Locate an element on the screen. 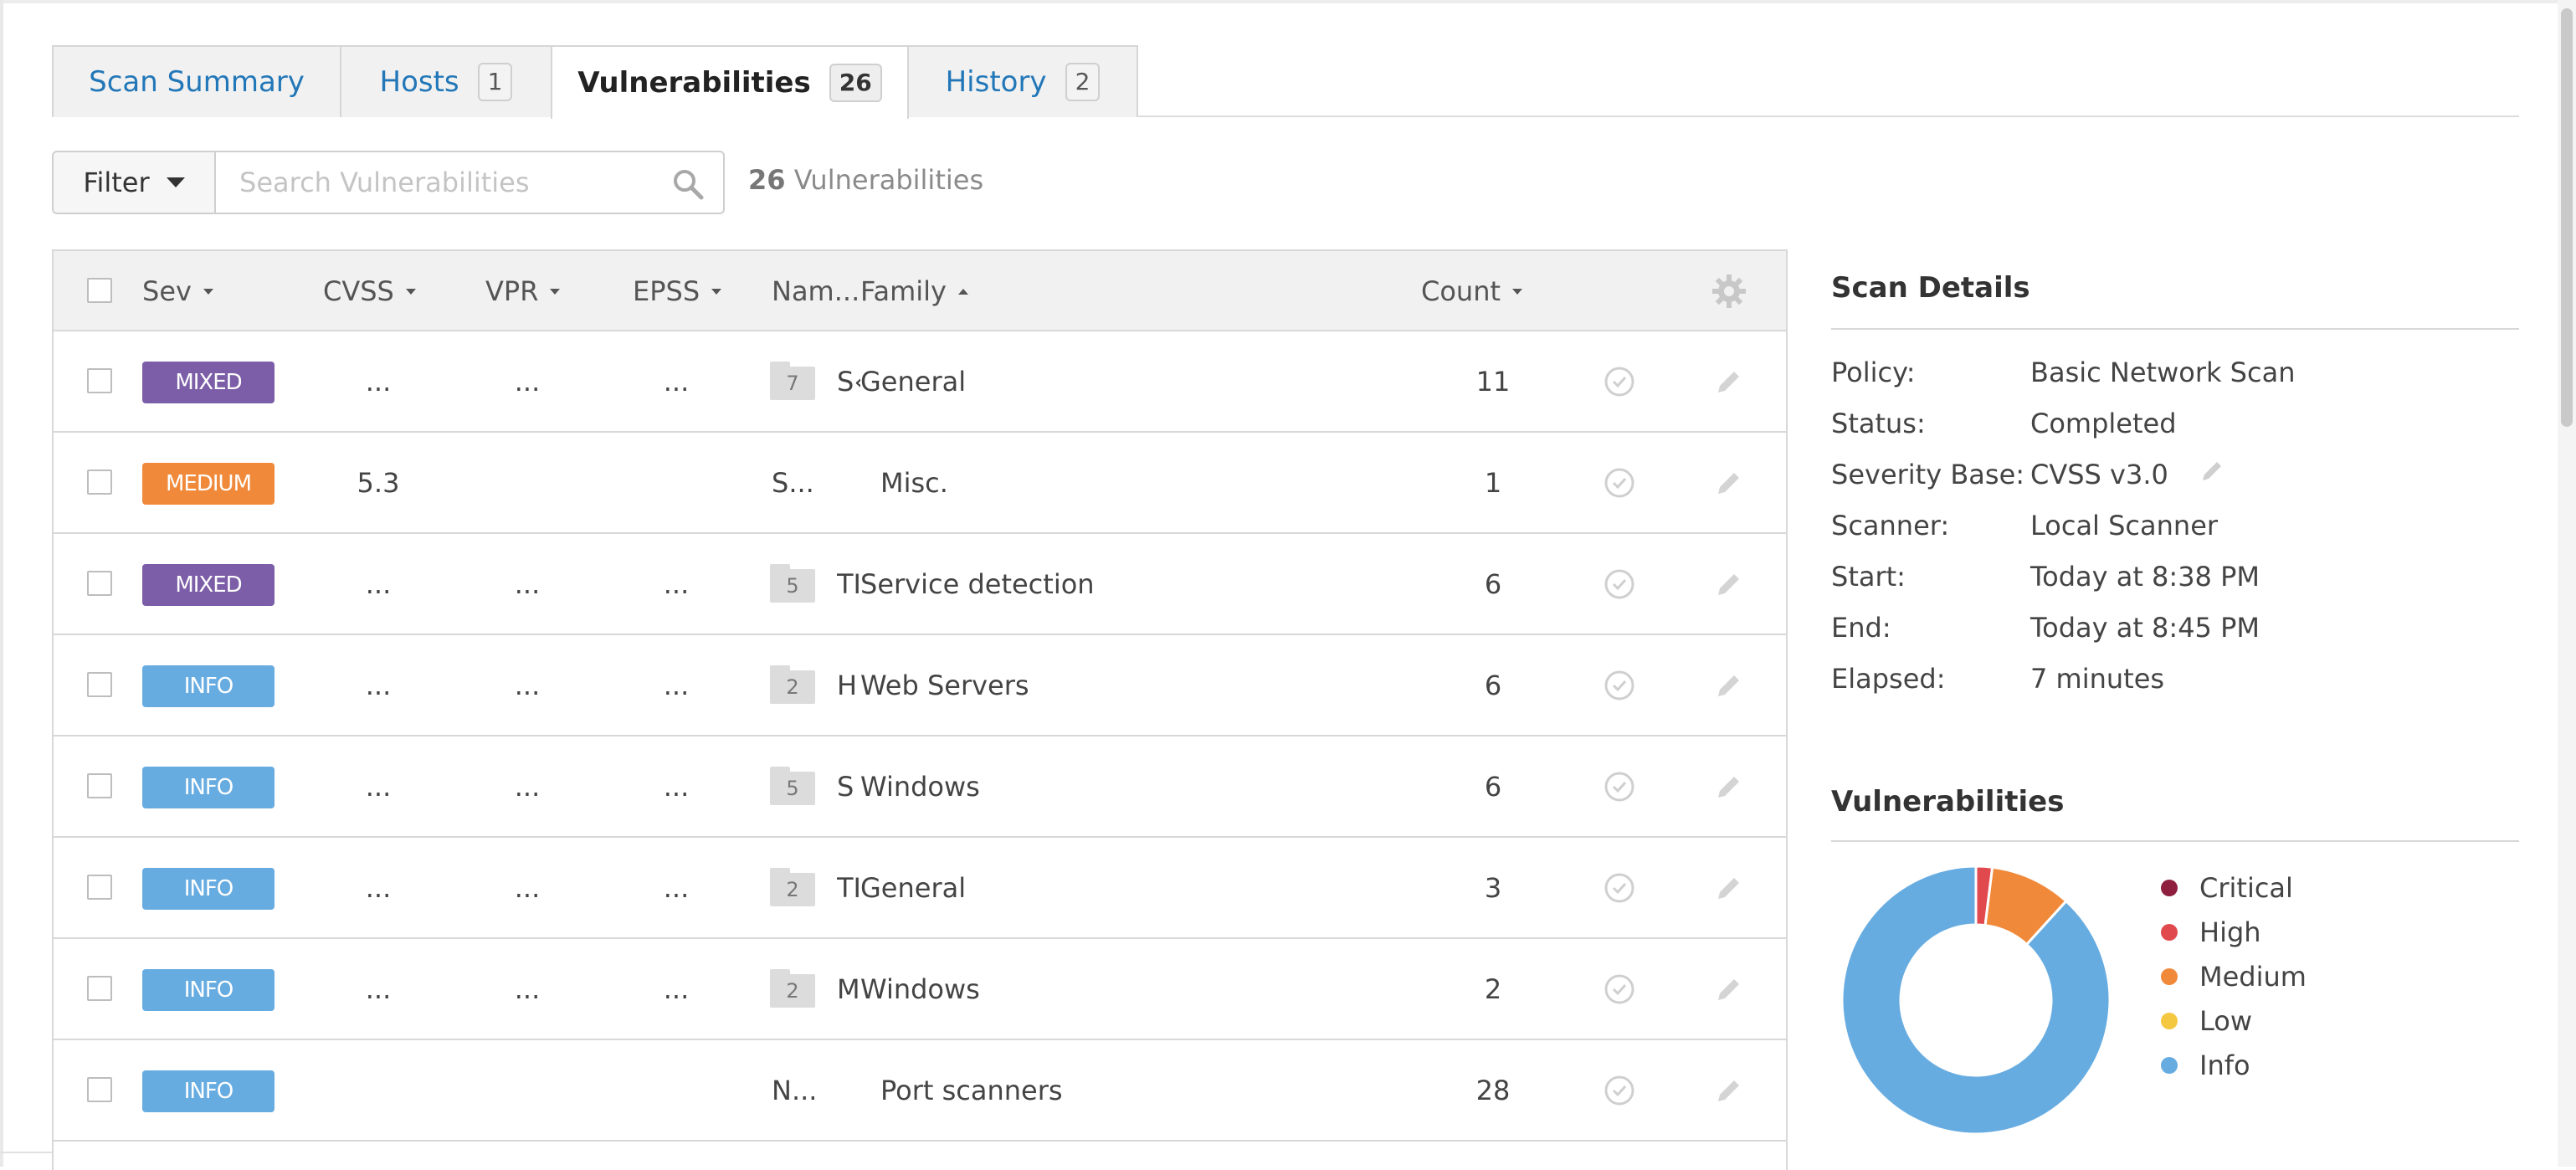  column-vpr: VPR is located at coordinates (523, 291).